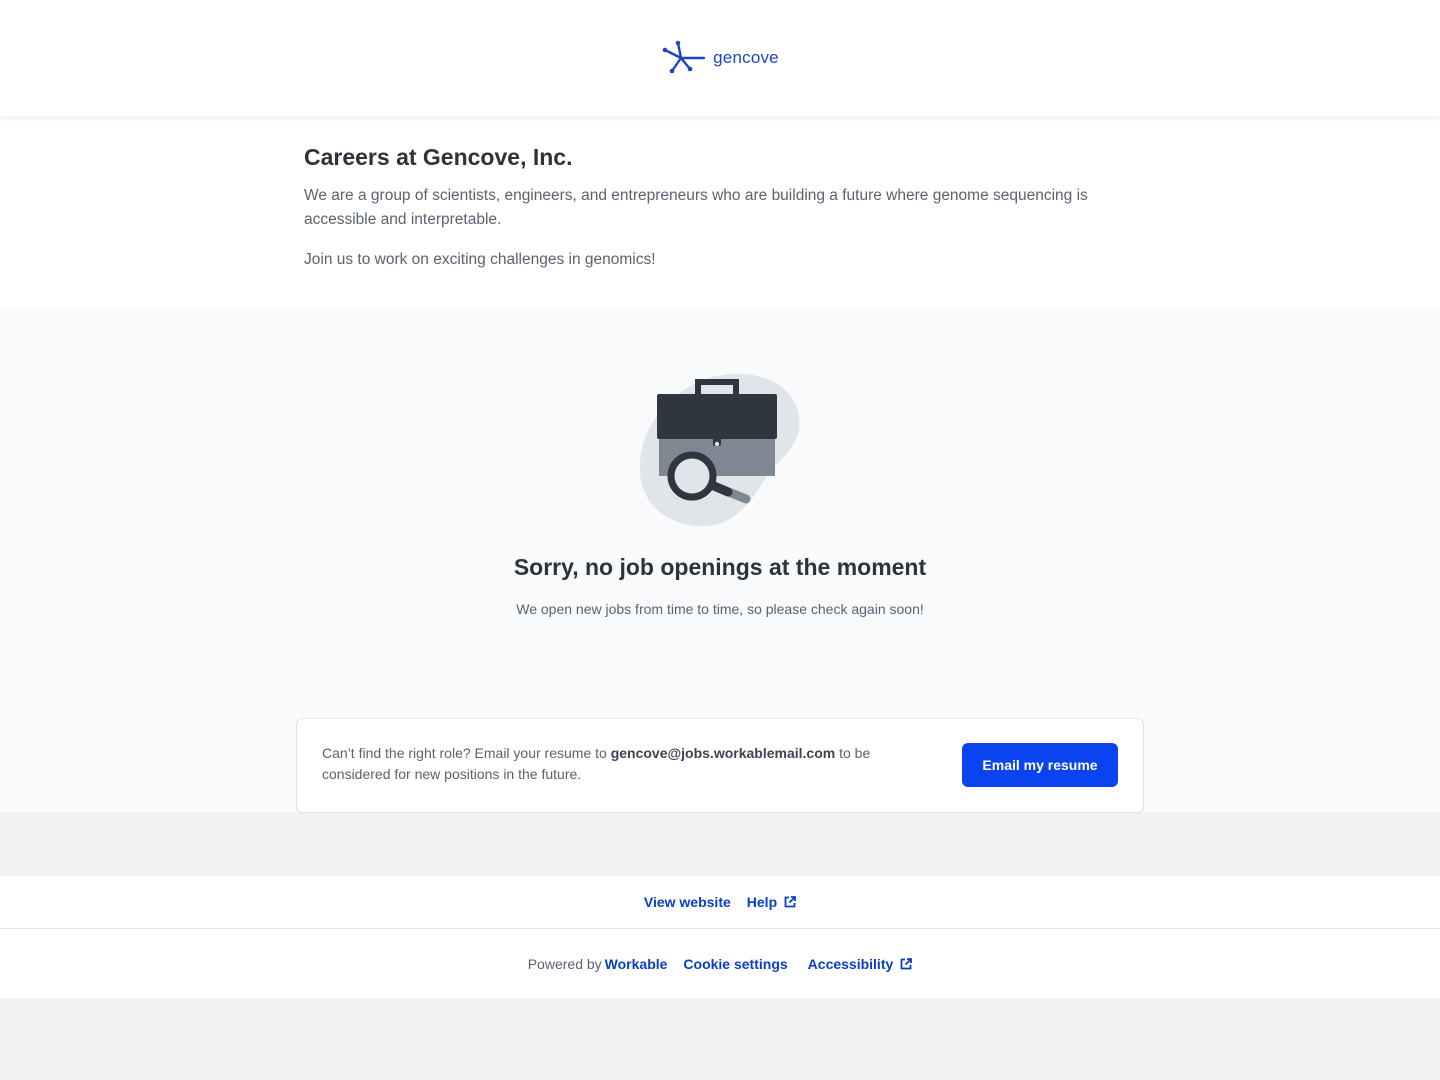  I want to click on resume-email: gencove@jobs.workablemail.com, so click(723, 753).